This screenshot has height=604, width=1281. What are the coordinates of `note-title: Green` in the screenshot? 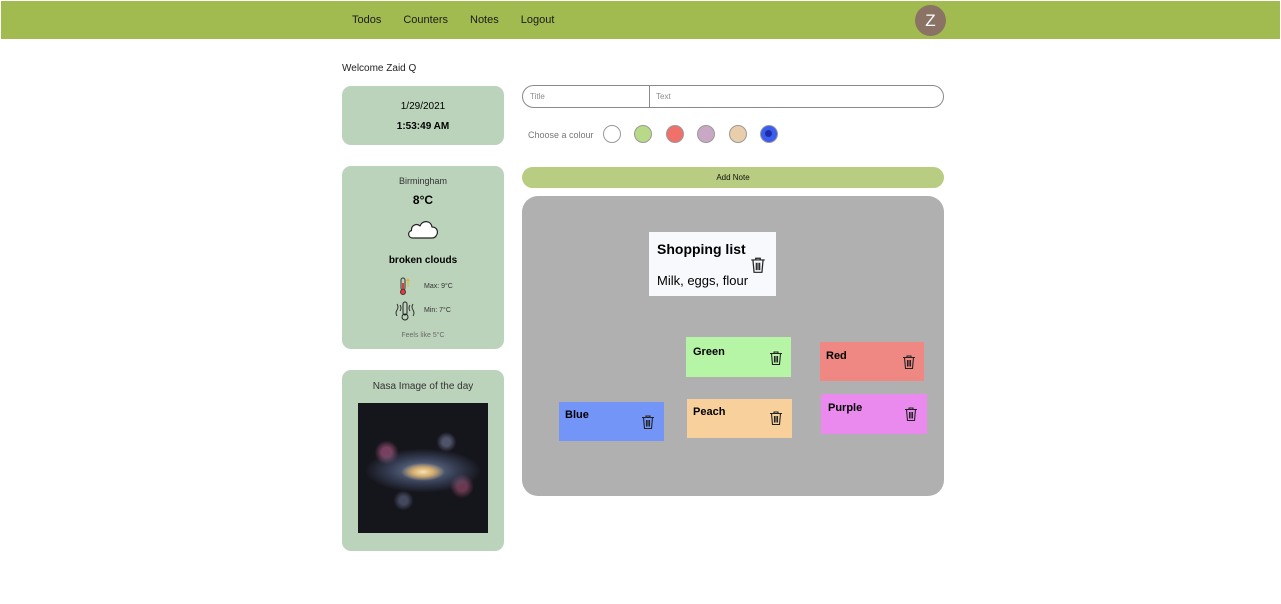 It's located at (709, 352).